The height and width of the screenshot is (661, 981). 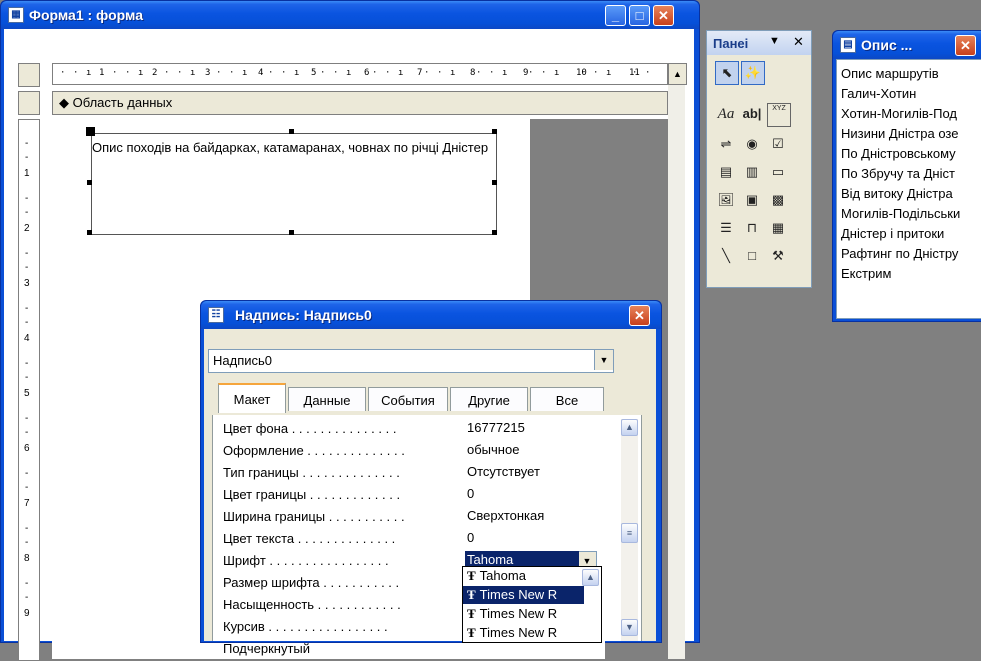 What do you see at coordinates (726, 228) in the screenshot?
I see `page-break-icon: ☰` at bounding box center [726, 228].